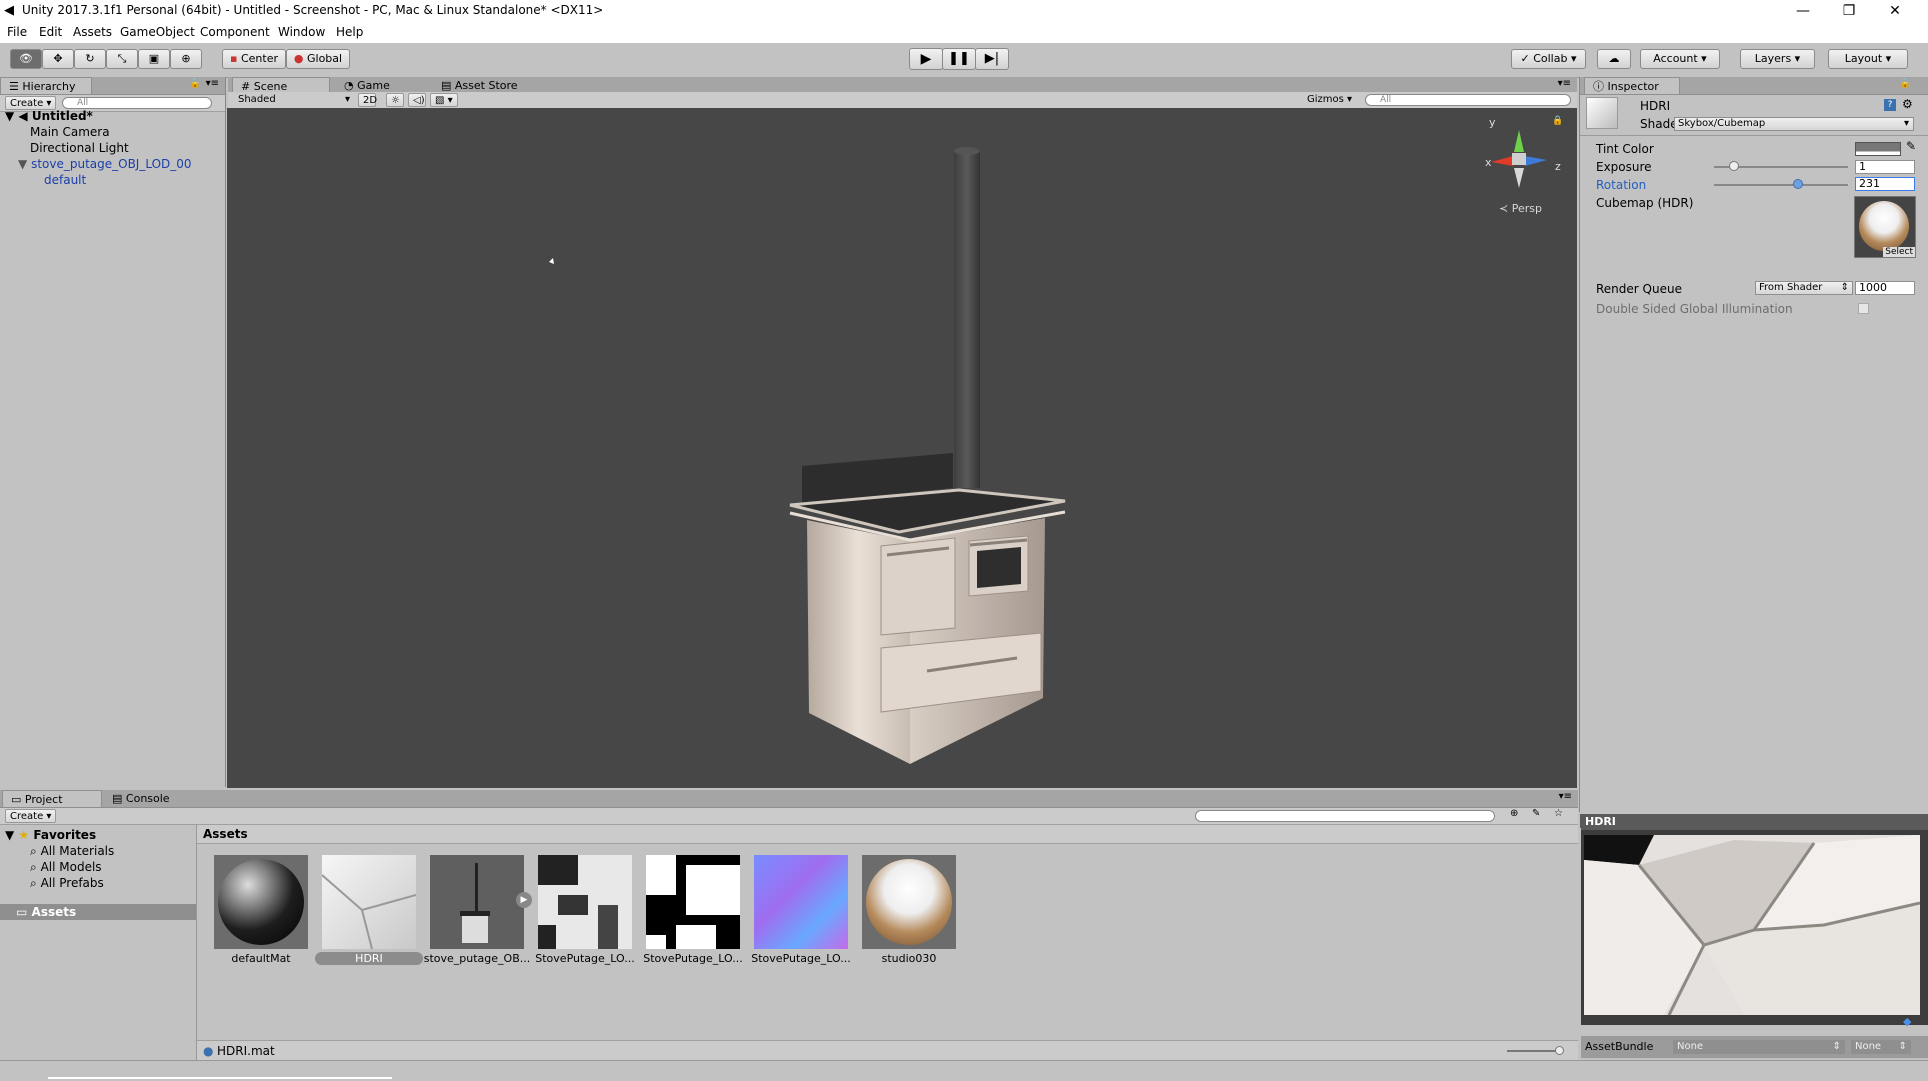 This screenshot has height=1081, width=1928. Describe the element at coordinates (1548, 59) in the screenshot. I see `collab-dropdown: ✓ Collab ▾` at that location.